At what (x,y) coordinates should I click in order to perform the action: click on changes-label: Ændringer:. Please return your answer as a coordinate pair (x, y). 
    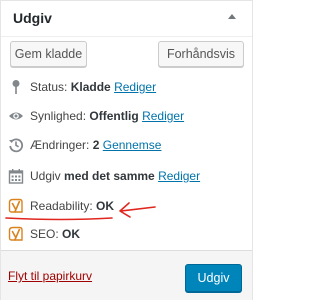
    Looking at the image, I should click on (60, 145).